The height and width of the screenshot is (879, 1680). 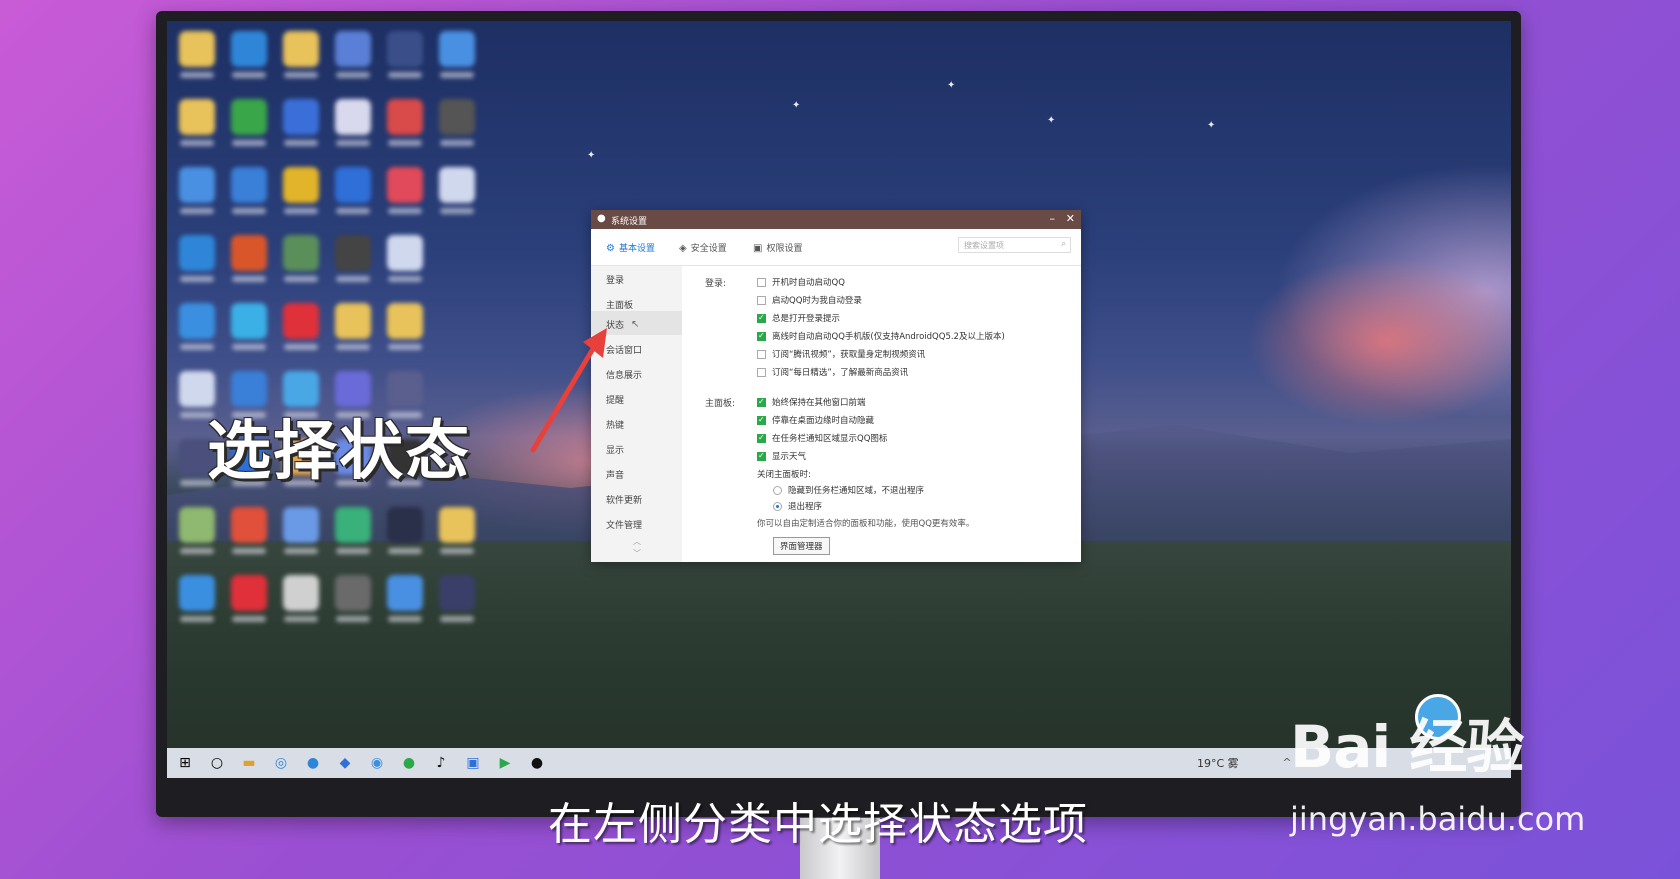 What do you see at coordinates (798, 318) in the screenshot?
I see `option-login-prompt: 总是打开登录提示` at bounding box center [798, 318].